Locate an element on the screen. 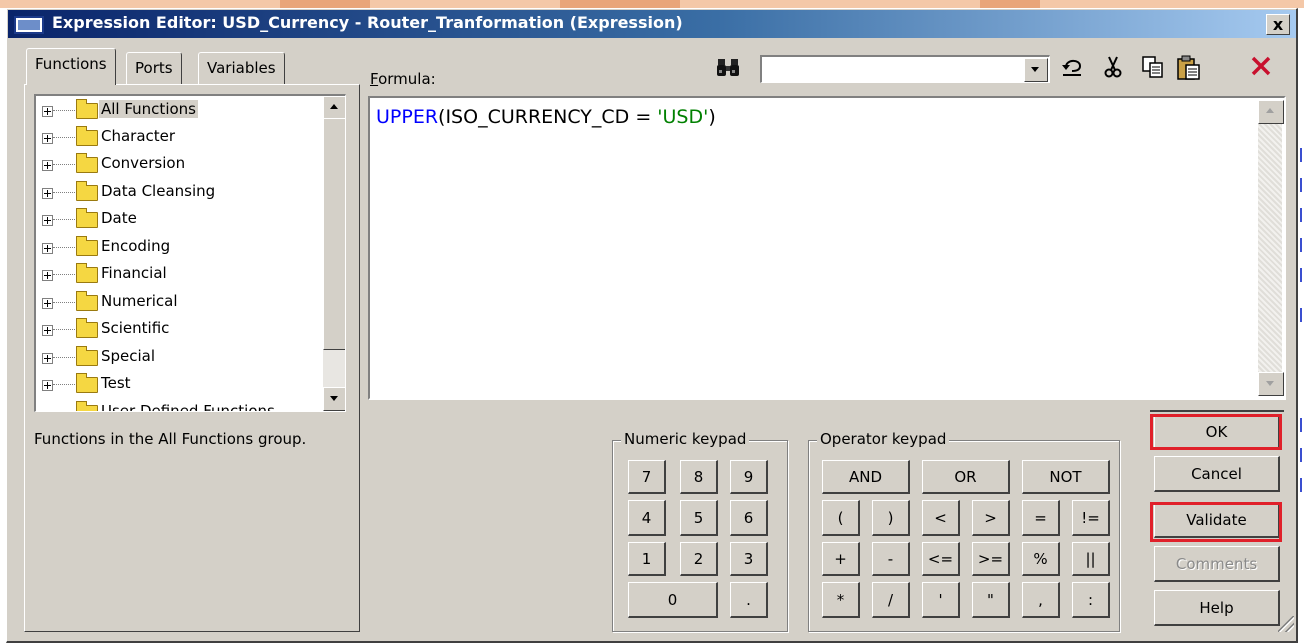 The width and height of the screenshot is (1304, 643). key-equals: = is located at coordinates (1041, 518).